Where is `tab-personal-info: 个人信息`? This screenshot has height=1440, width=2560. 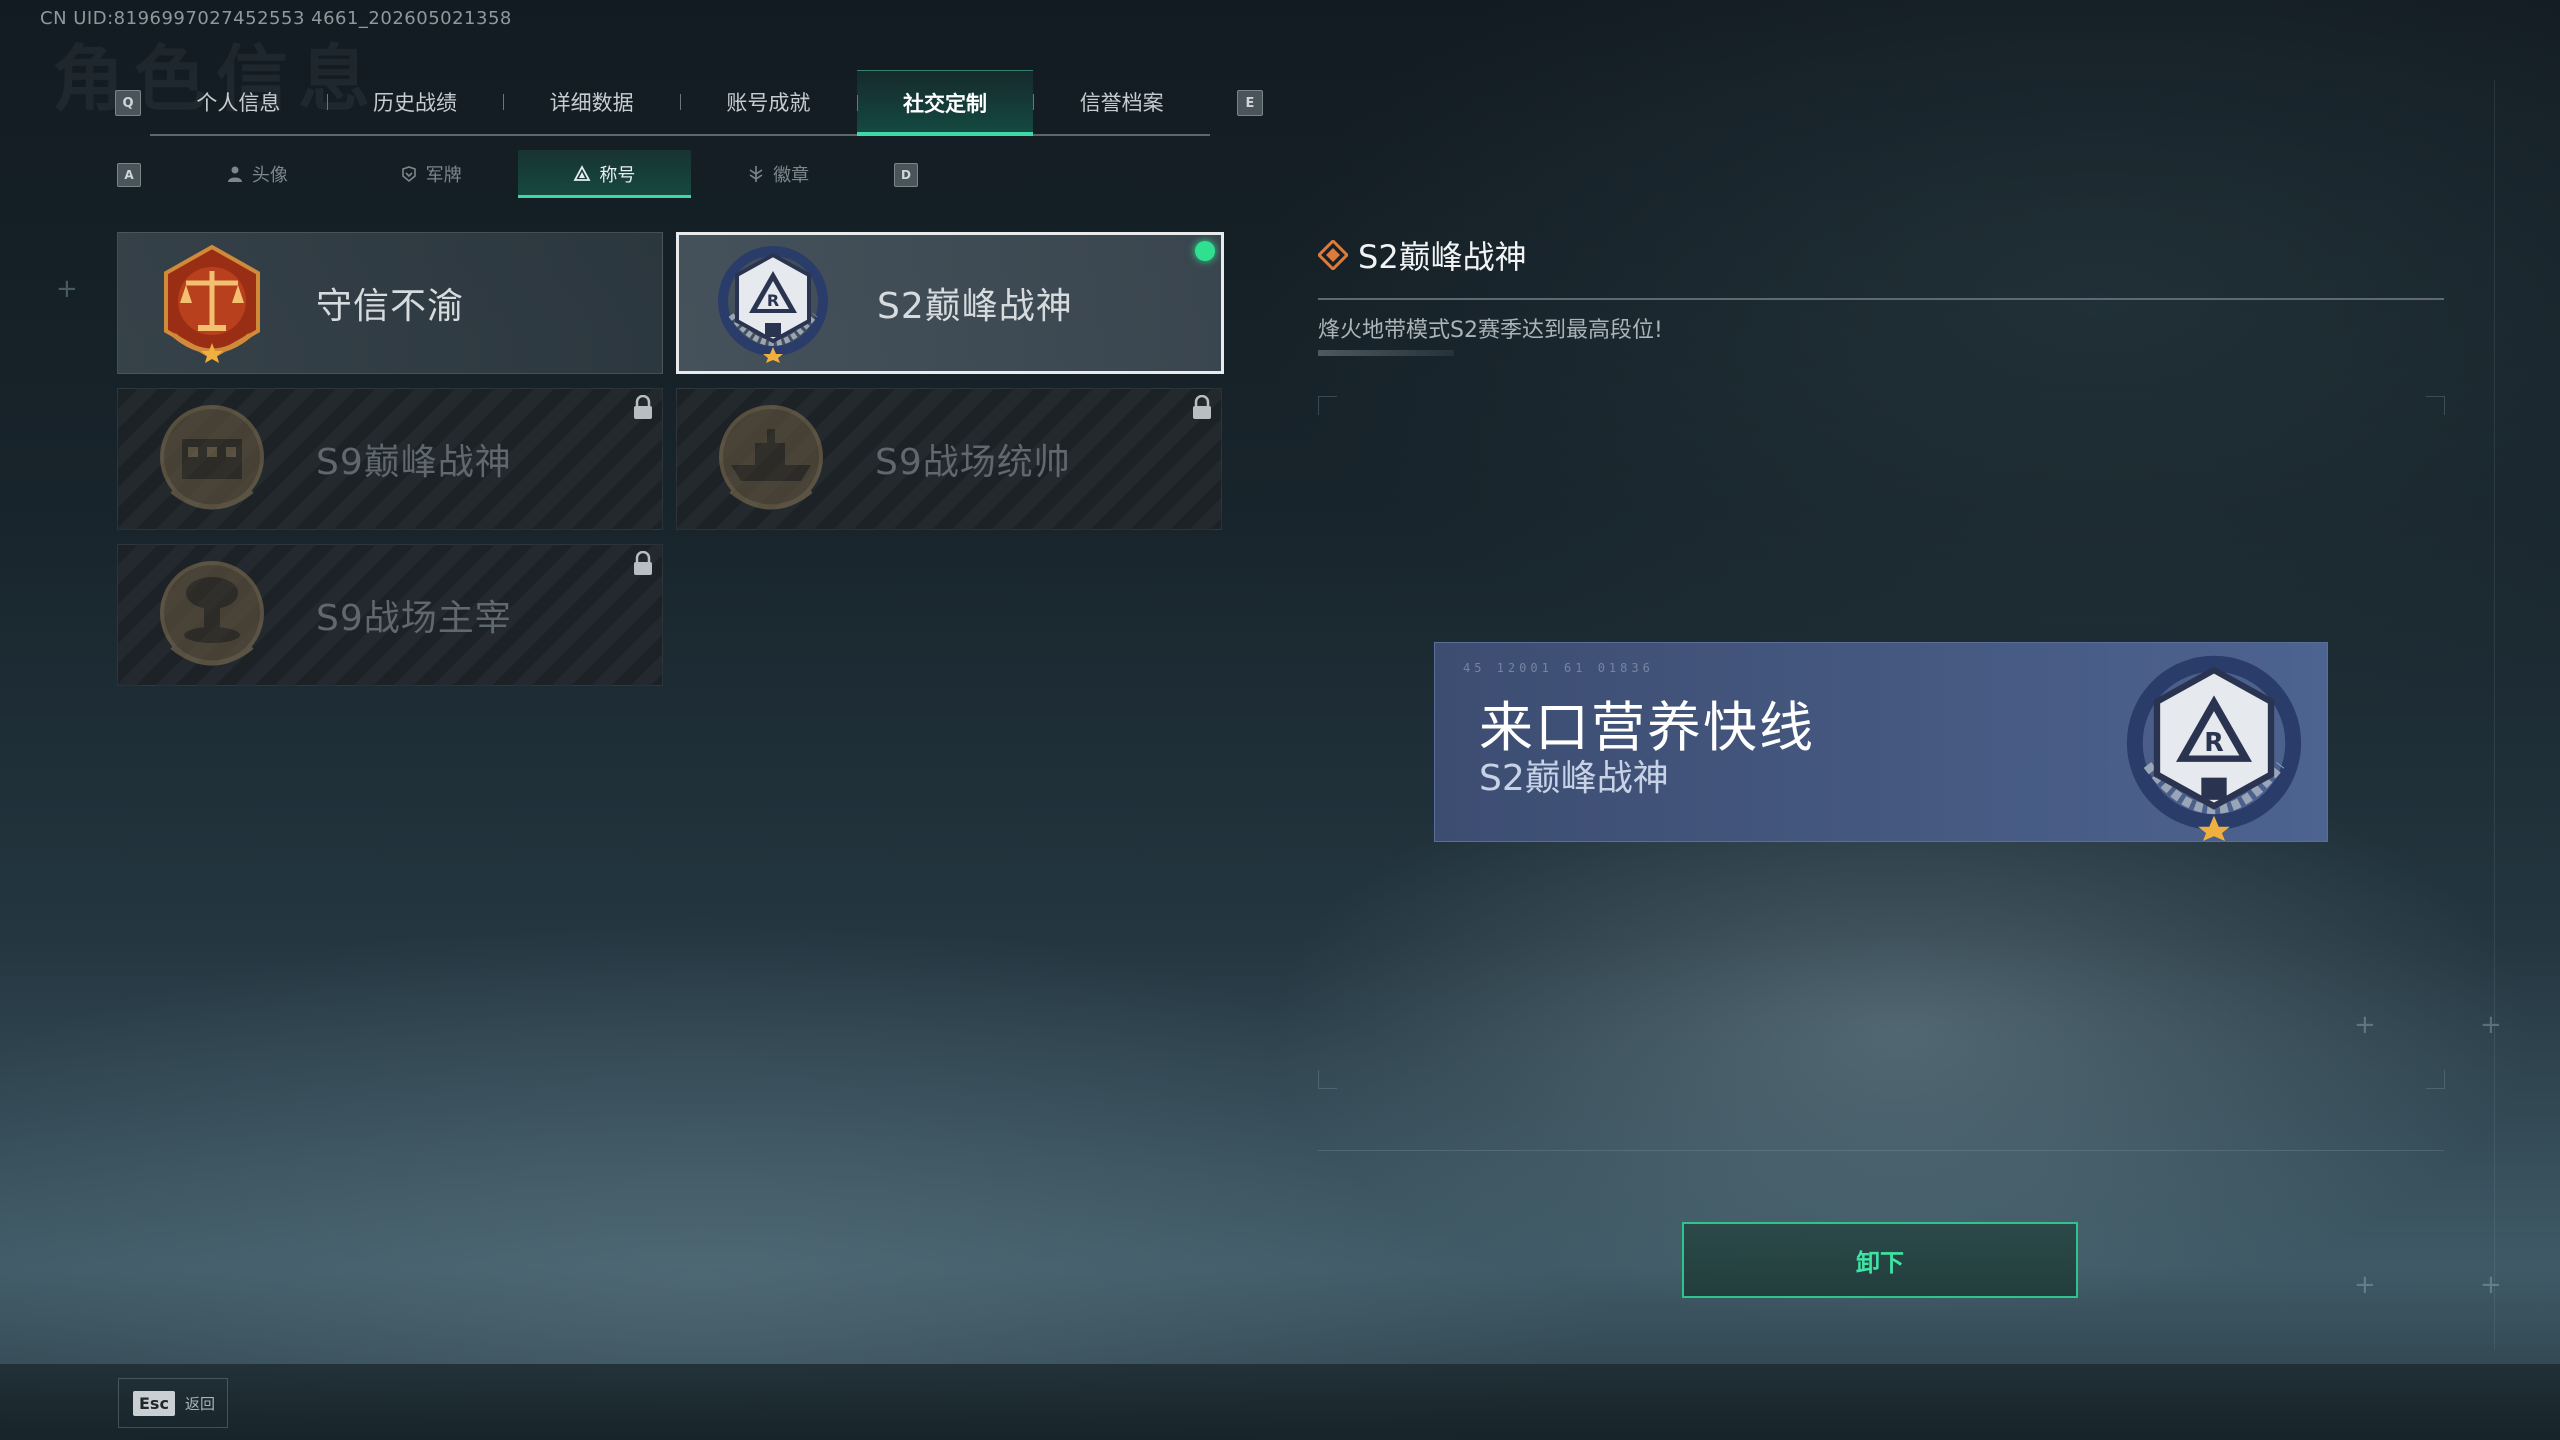
tab-personal-info: 个人信息 is located at coordinates (238, 102).